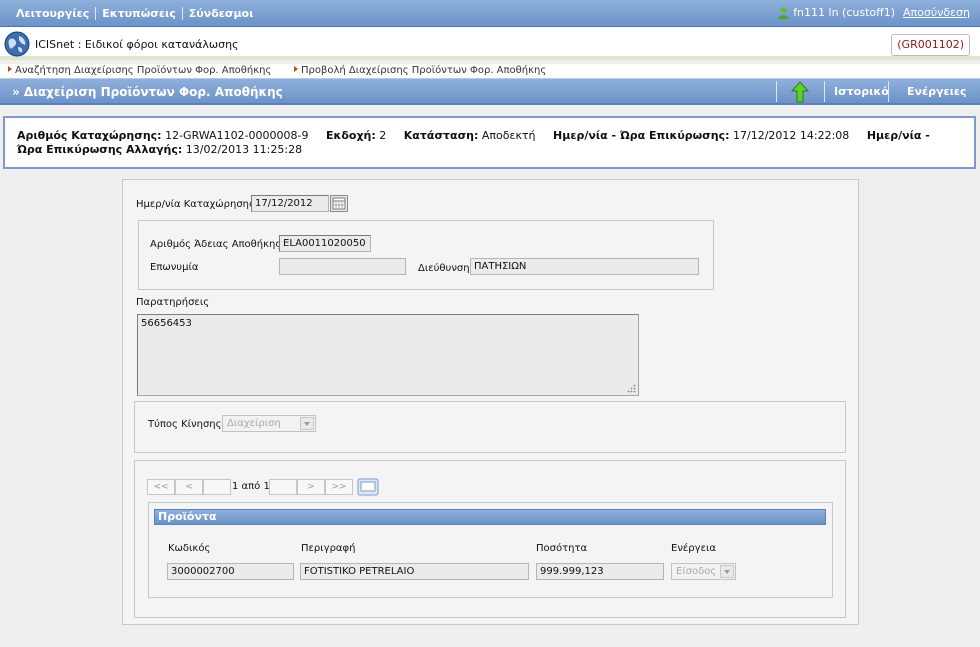 This screenshot has height=647, width=980. I want to click on col-description: Περιγραφή, so click(328, 548).